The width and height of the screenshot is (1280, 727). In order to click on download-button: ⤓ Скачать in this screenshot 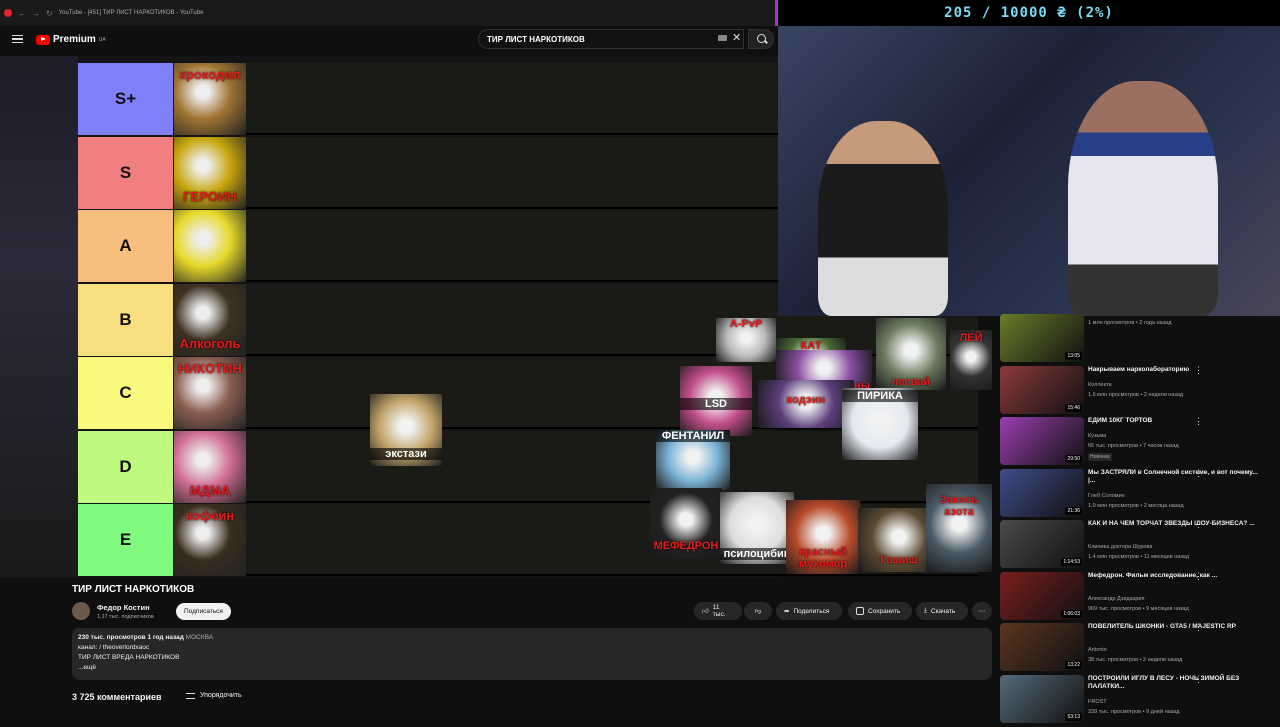, I will do `click(942, 611)`.